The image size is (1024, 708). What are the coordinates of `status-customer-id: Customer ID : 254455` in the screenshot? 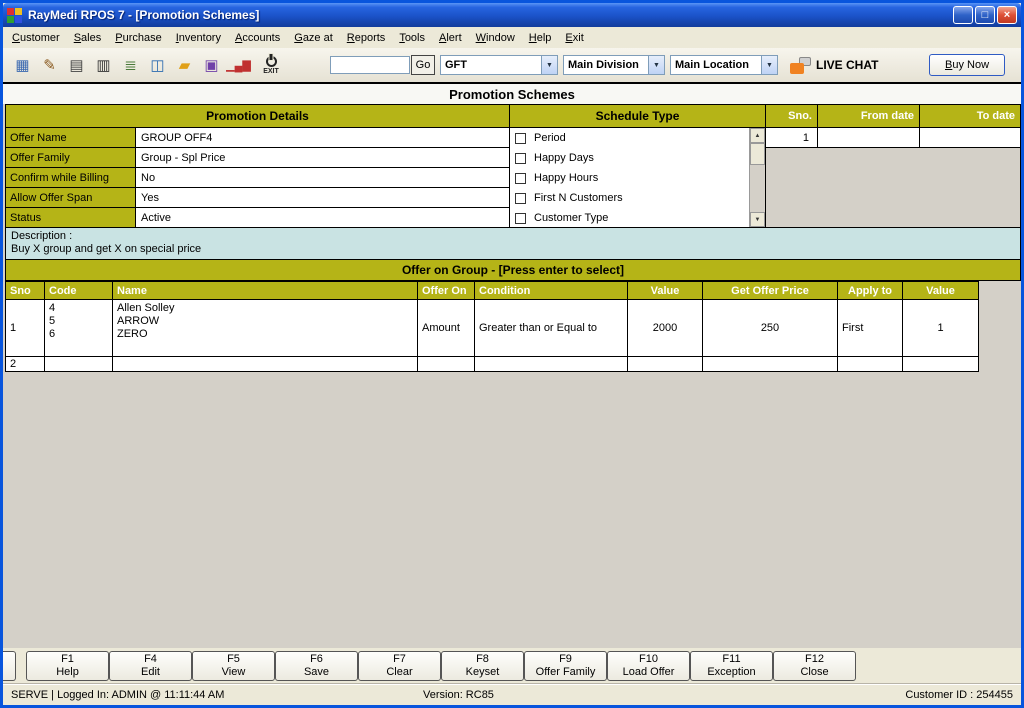 It's located at (959, 694).